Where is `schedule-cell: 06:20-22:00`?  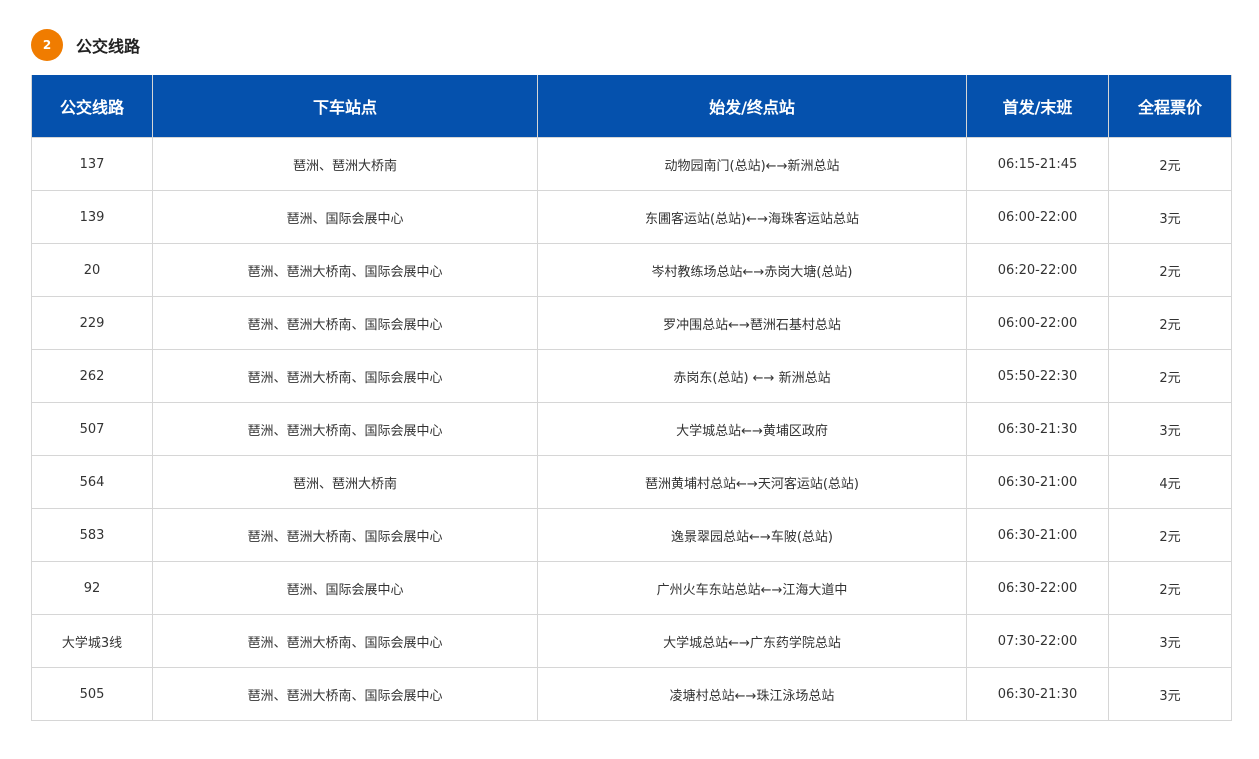 schedule-cell: 06:20-22:00 is located at coordinates (1037, 270).